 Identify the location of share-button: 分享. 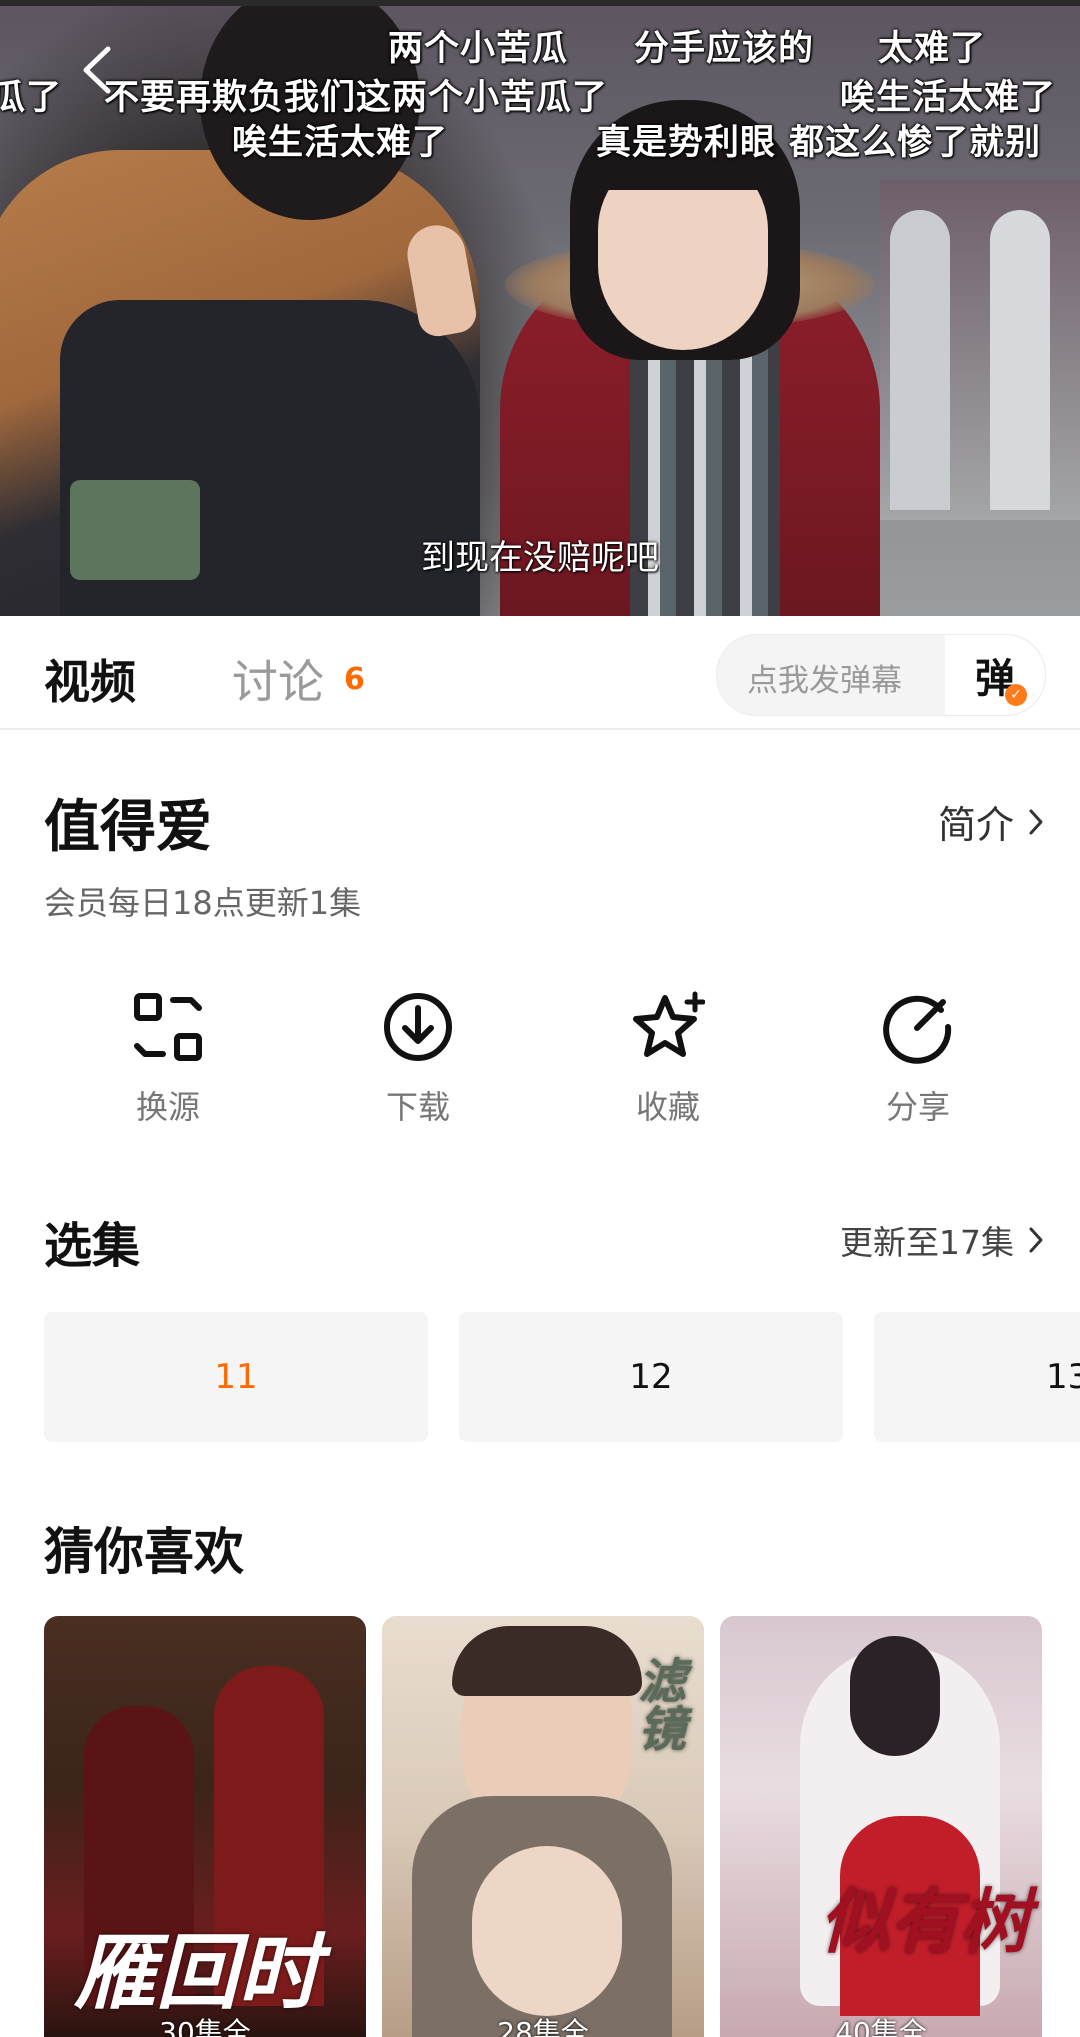
(918, 1059).